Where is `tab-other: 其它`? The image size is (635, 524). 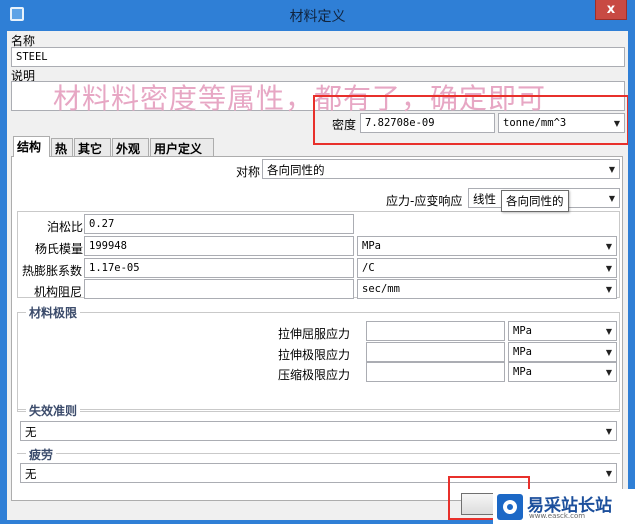
tab-other: 其它 is located at coordinates (92, 147).